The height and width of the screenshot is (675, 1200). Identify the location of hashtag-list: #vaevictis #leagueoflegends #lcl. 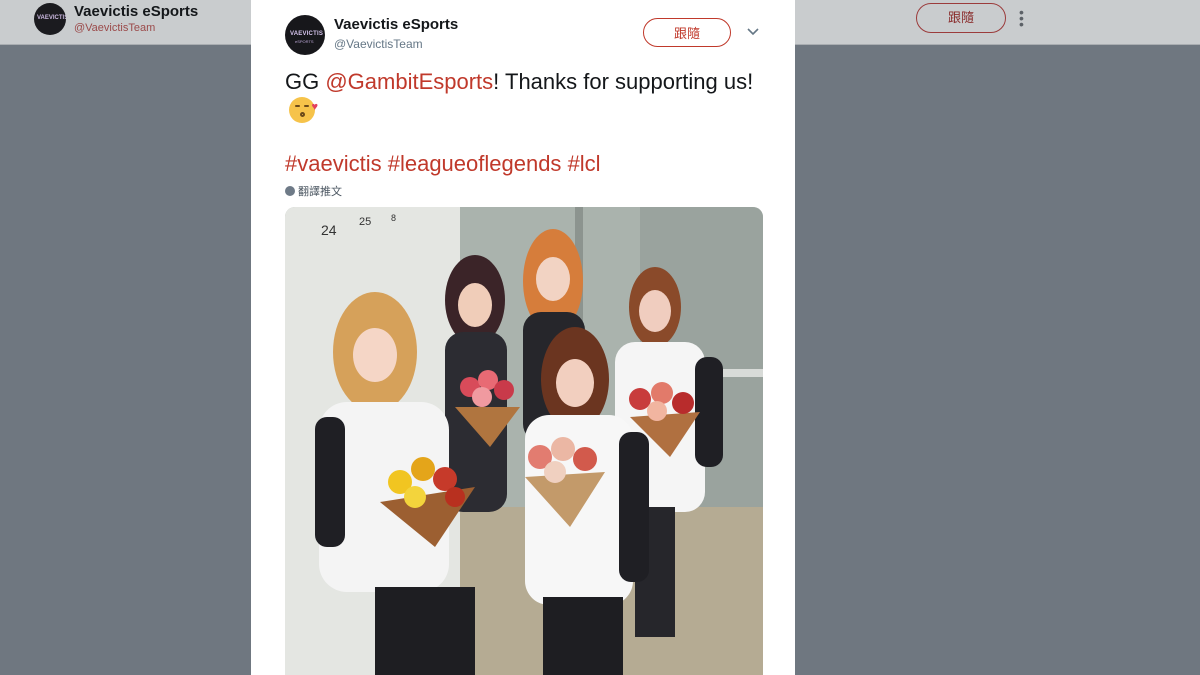
(443, 164).